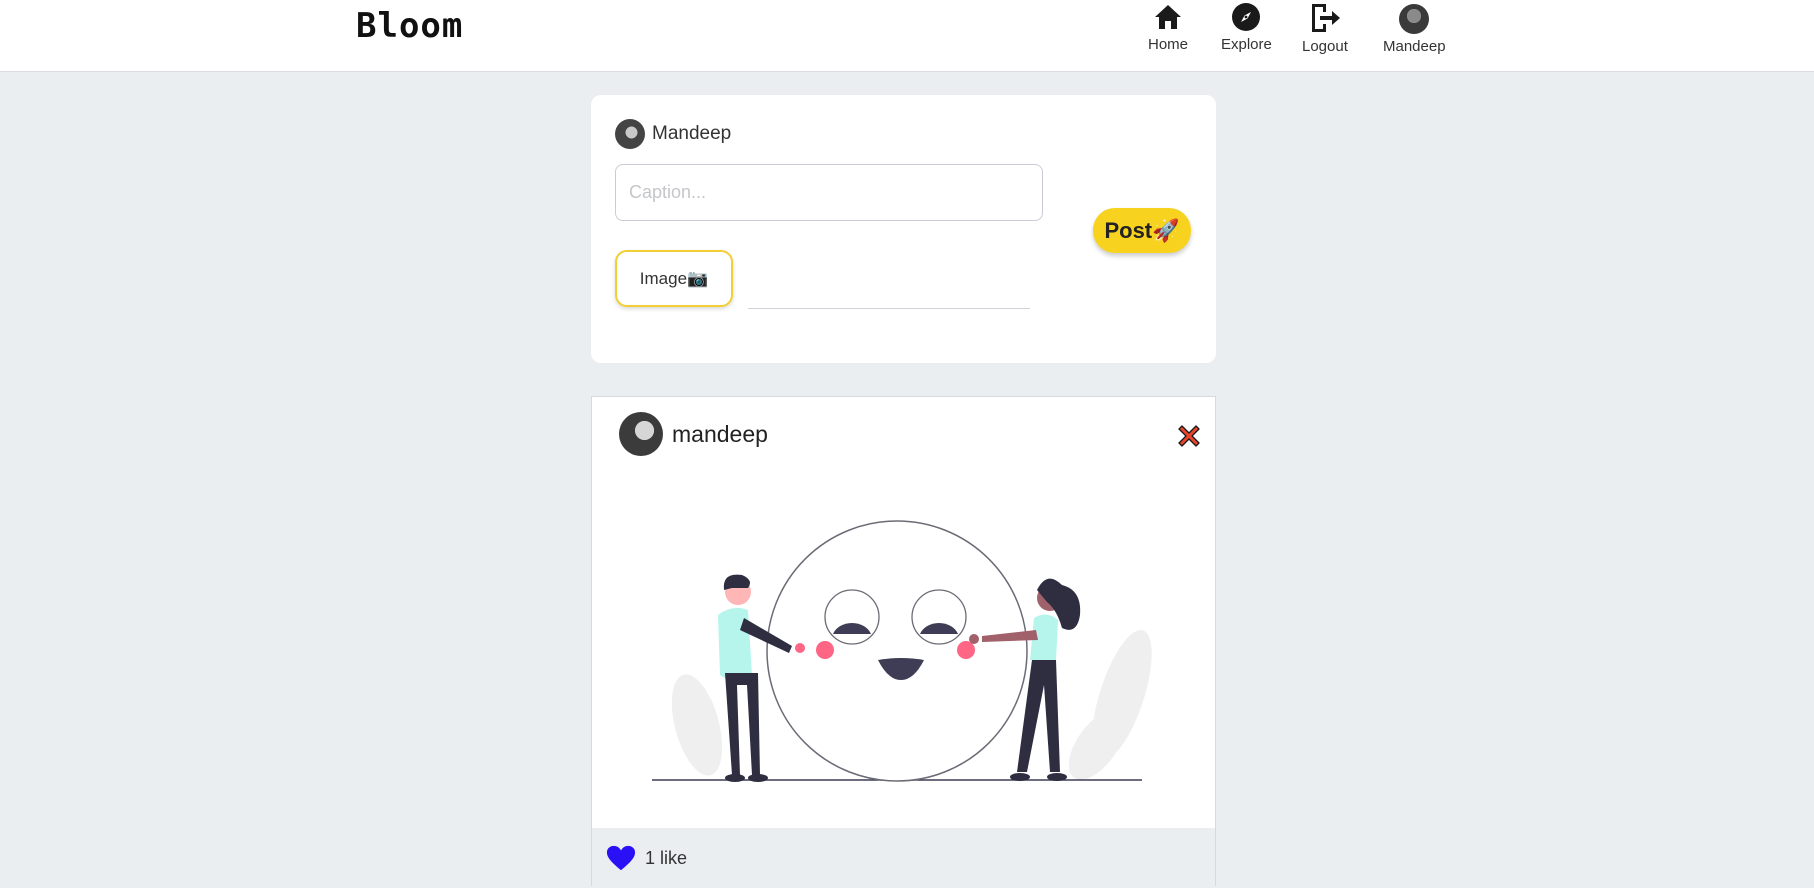 The width and height of the screenshot is (1814, 888). I want to click on nav-logout-label: Logout, so click(1325, 46).